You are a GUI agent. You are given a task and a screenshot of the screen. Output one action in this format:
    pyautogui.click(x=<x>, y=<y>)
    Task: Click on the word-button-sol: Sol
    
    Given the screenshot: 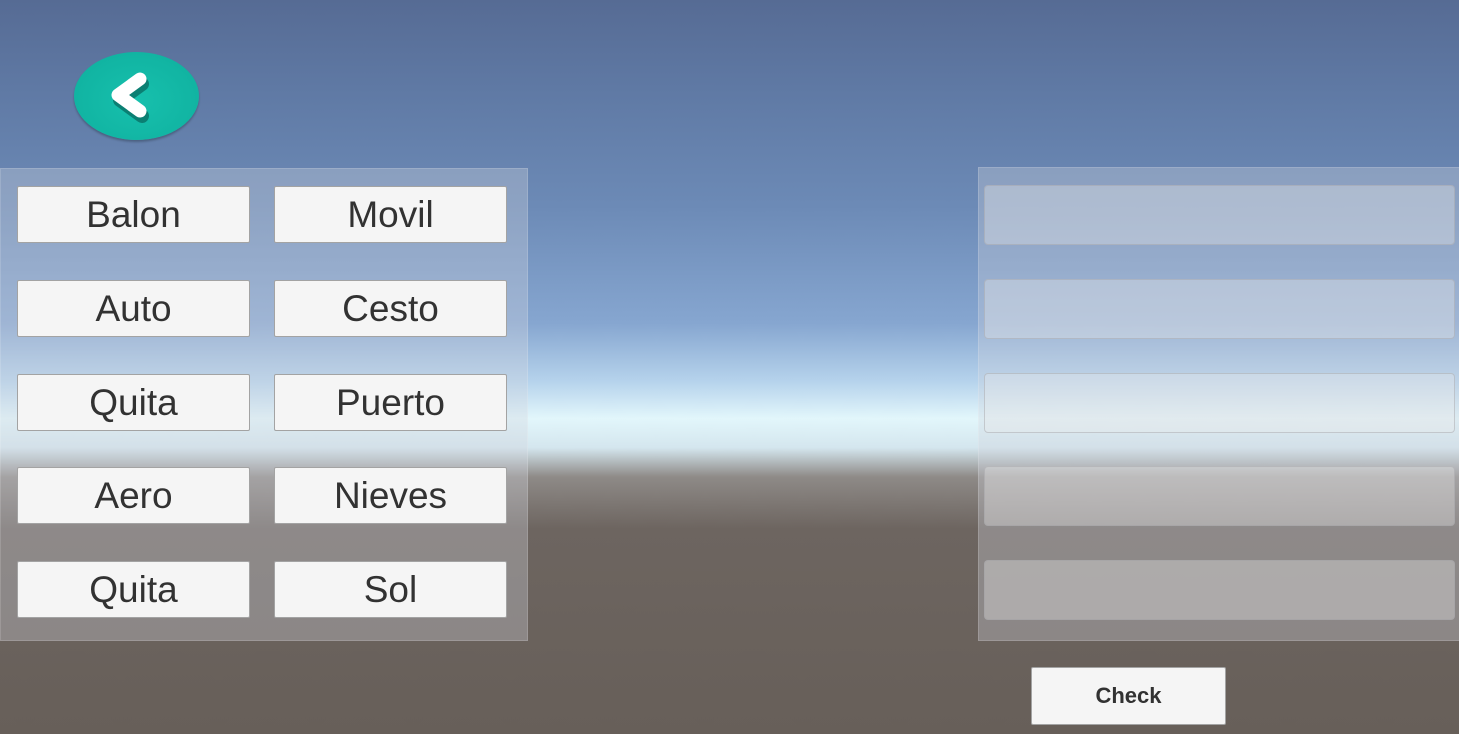 What is the action you would take?
    pyautogui.click(x=390, y=589)
    